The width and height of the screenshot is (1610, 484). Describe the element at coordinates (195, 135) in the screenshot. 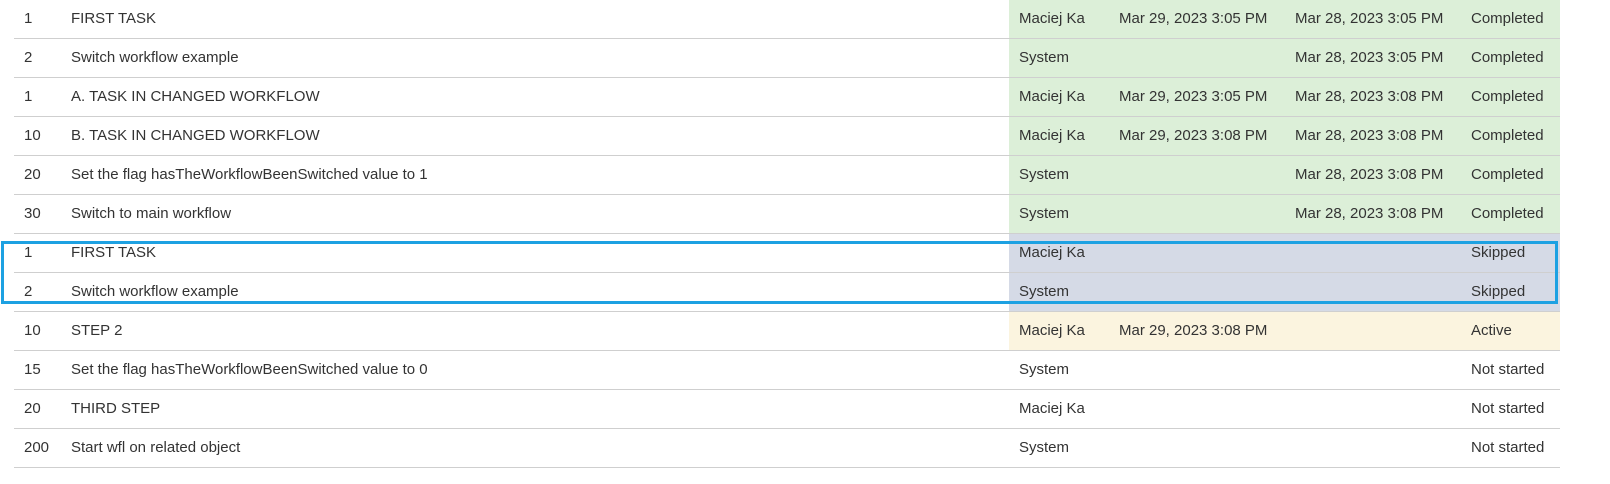

I see `task-name: B. TASK IN CHANGED WORKFLOW` at that location.